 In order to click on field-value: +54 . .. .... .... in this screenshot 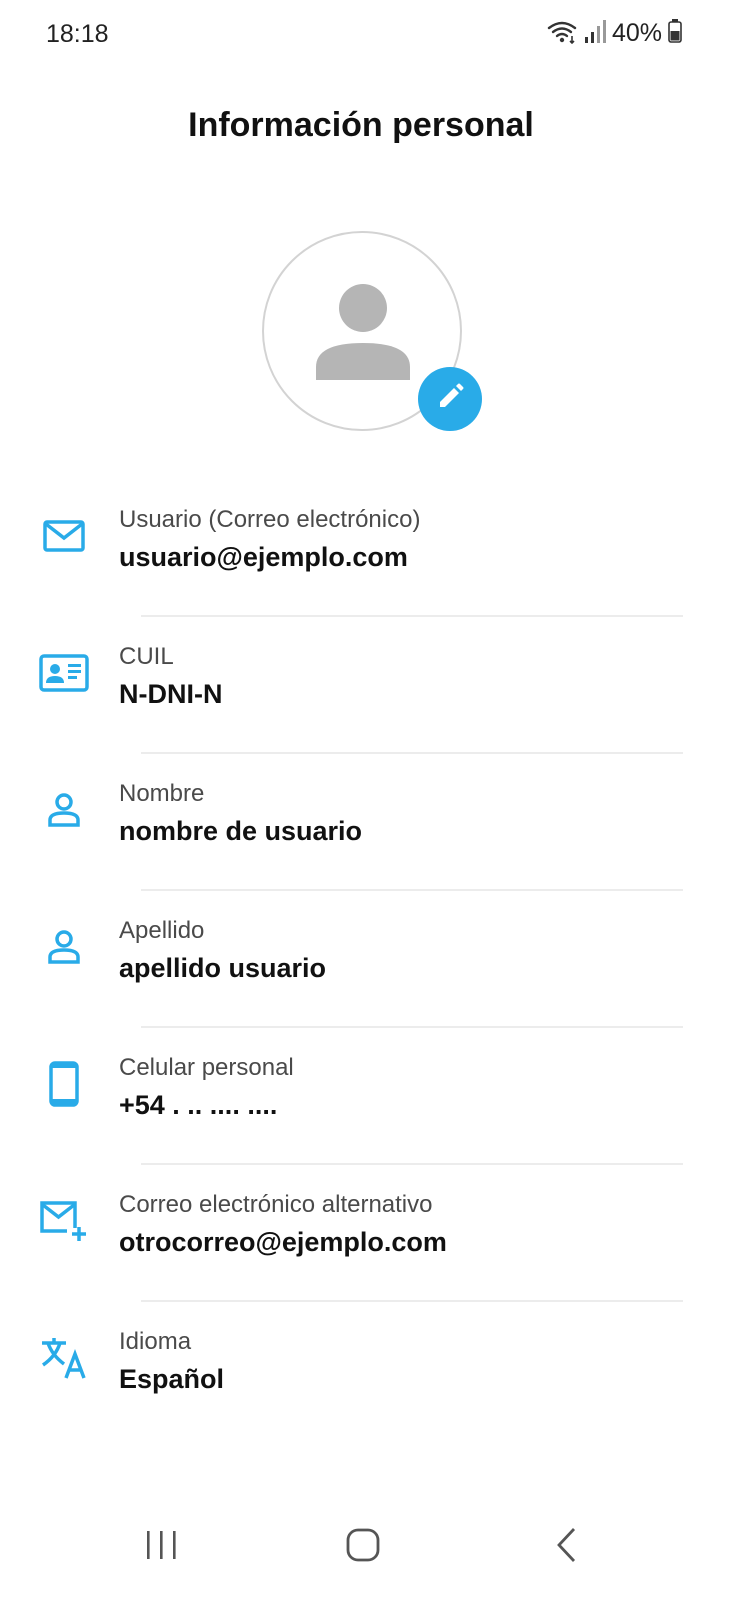, I will do `click(198, 1105)`.